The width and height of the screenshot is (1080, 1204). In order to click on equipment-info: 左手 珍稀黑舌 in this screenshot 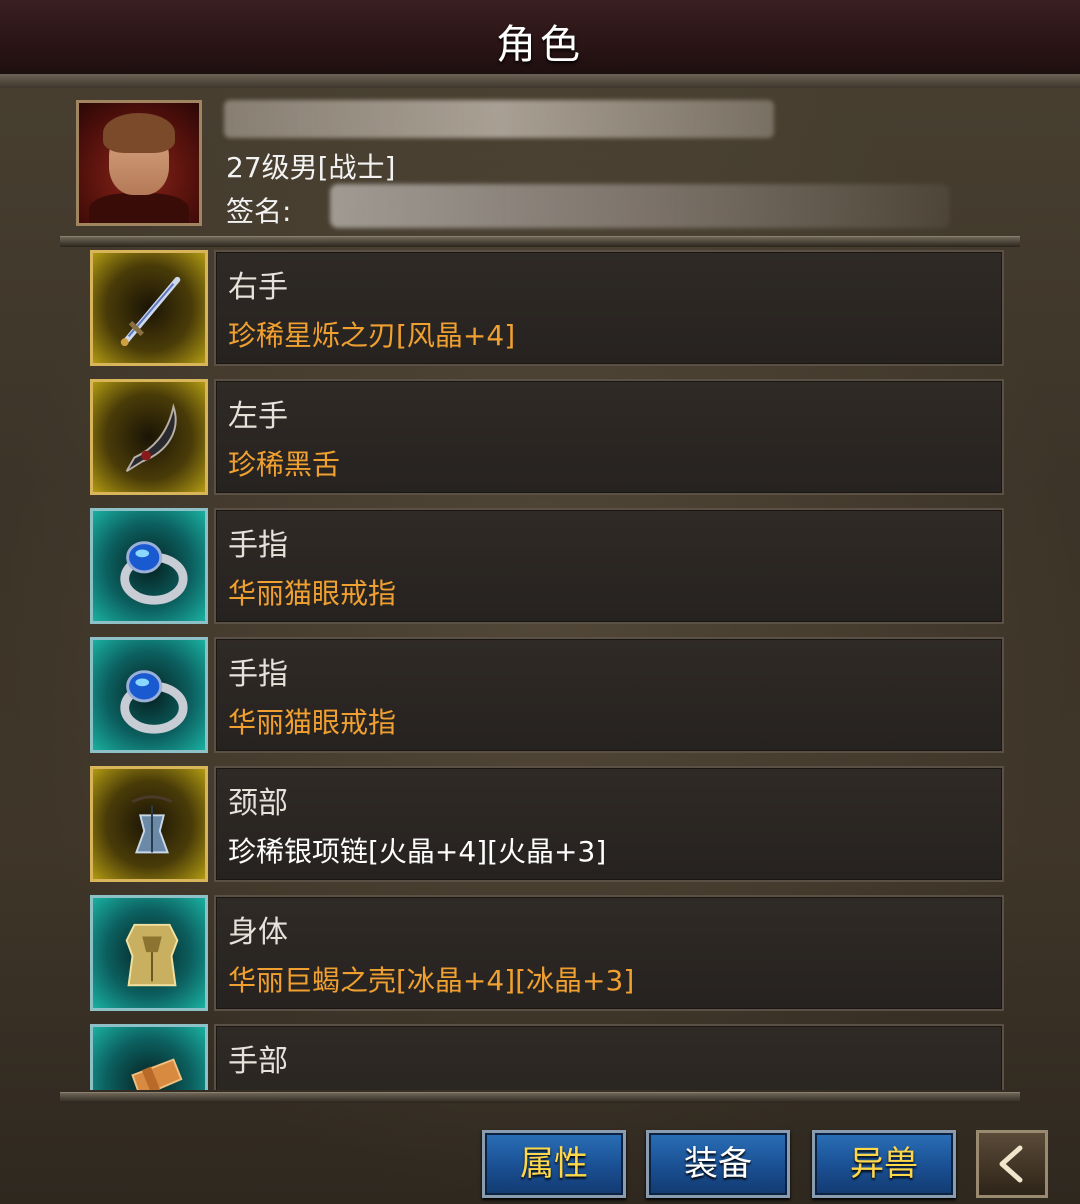, I will do `click(609, 437)`.